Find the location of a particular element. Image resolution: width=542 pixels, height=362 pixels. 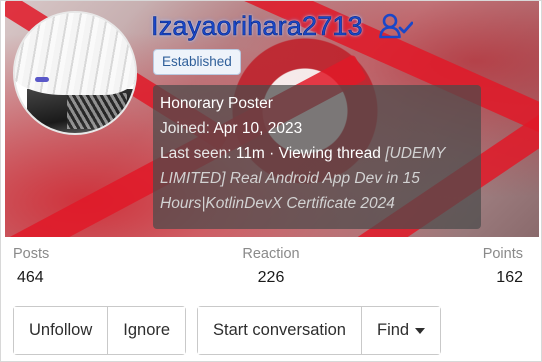

follow-ignore-group: Unfollow Ignore is located at coordinates (100, 330).